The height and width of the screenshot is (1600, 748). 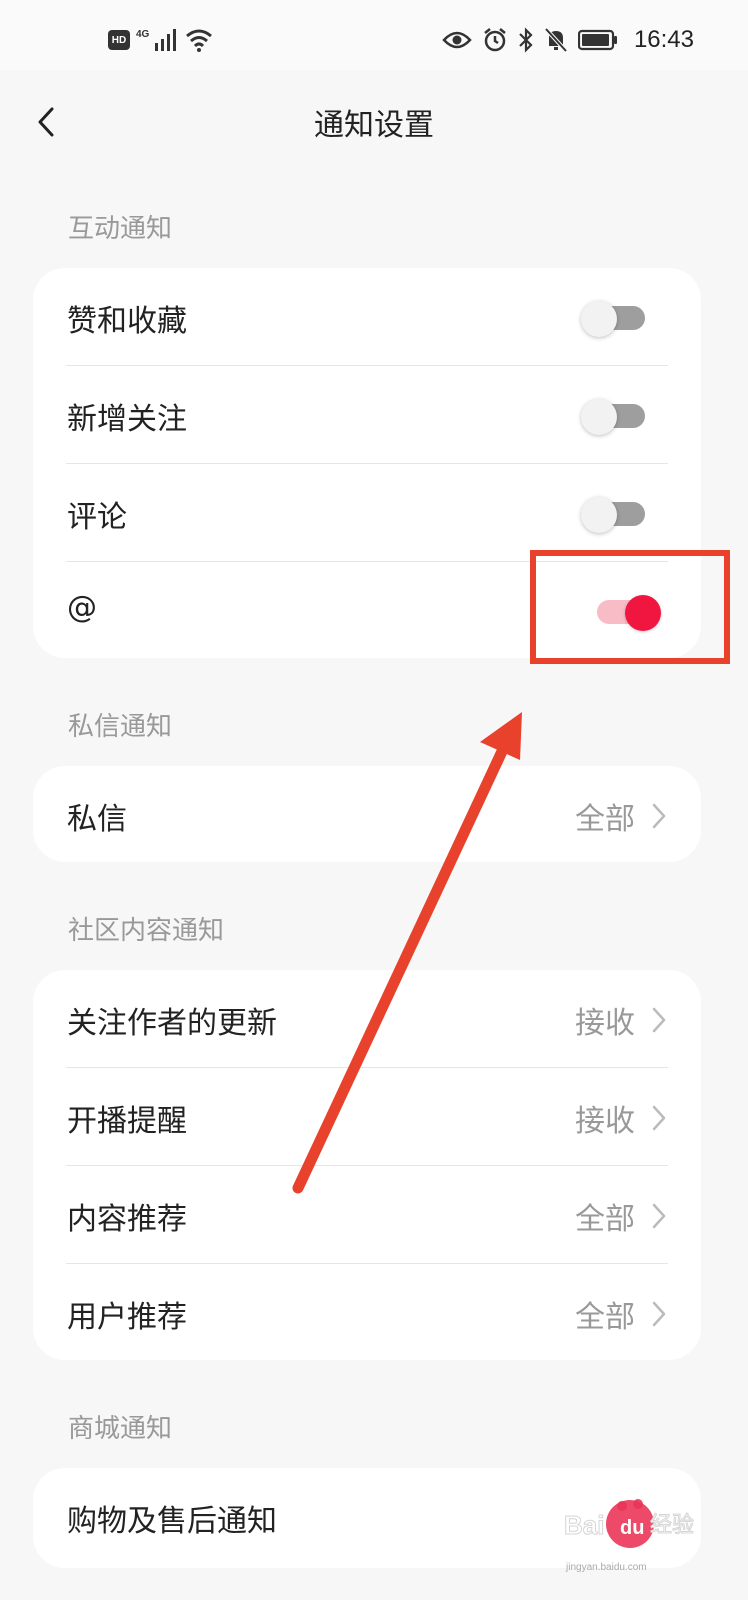 I want to click on alarm-icon, so click(x=495, y=40).